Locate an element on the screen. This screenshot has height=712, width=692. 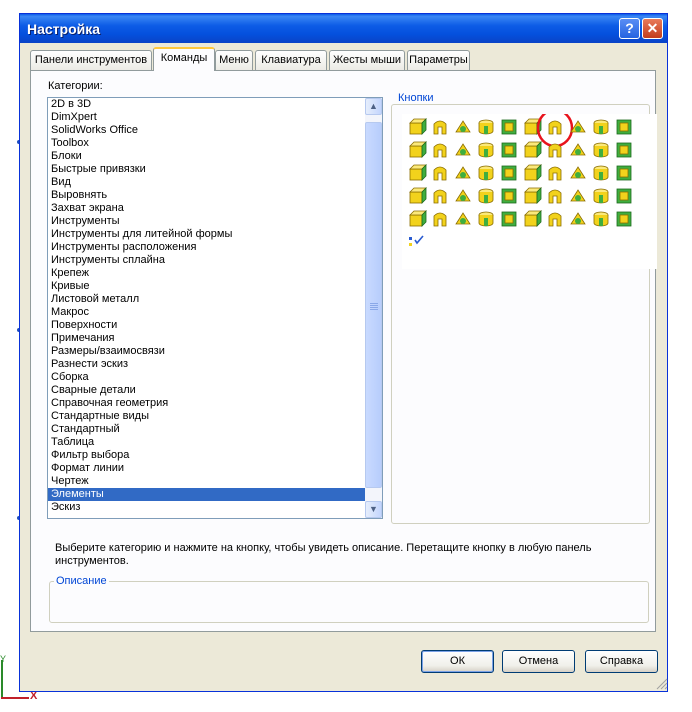
list-item: Стандартные виды is located at coordinates (215, 416).